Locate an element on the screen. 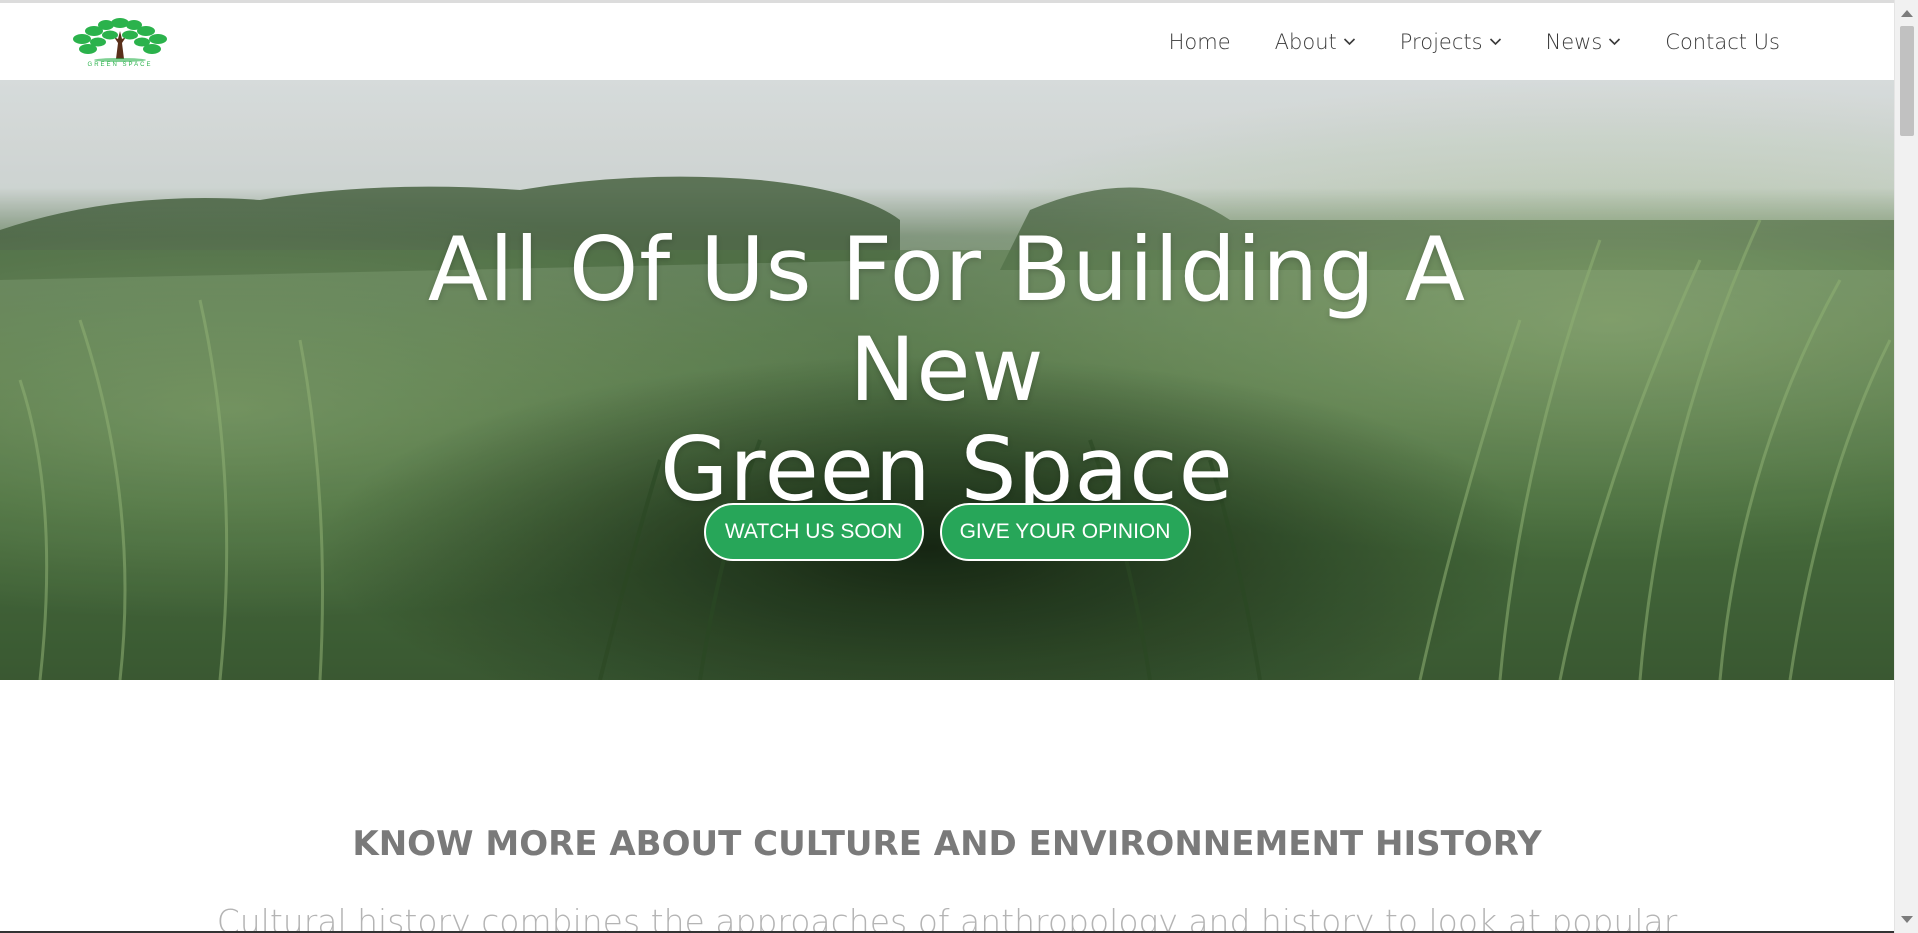  page-scrollbar is located at coordinates (1906, 466).